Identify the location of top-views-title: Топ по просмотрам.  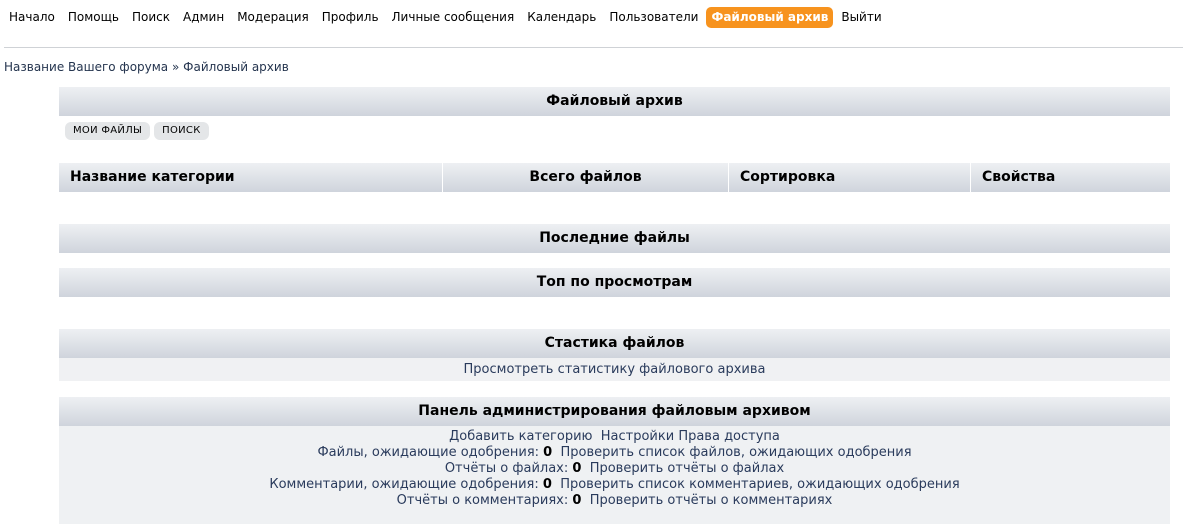
(614, 282).